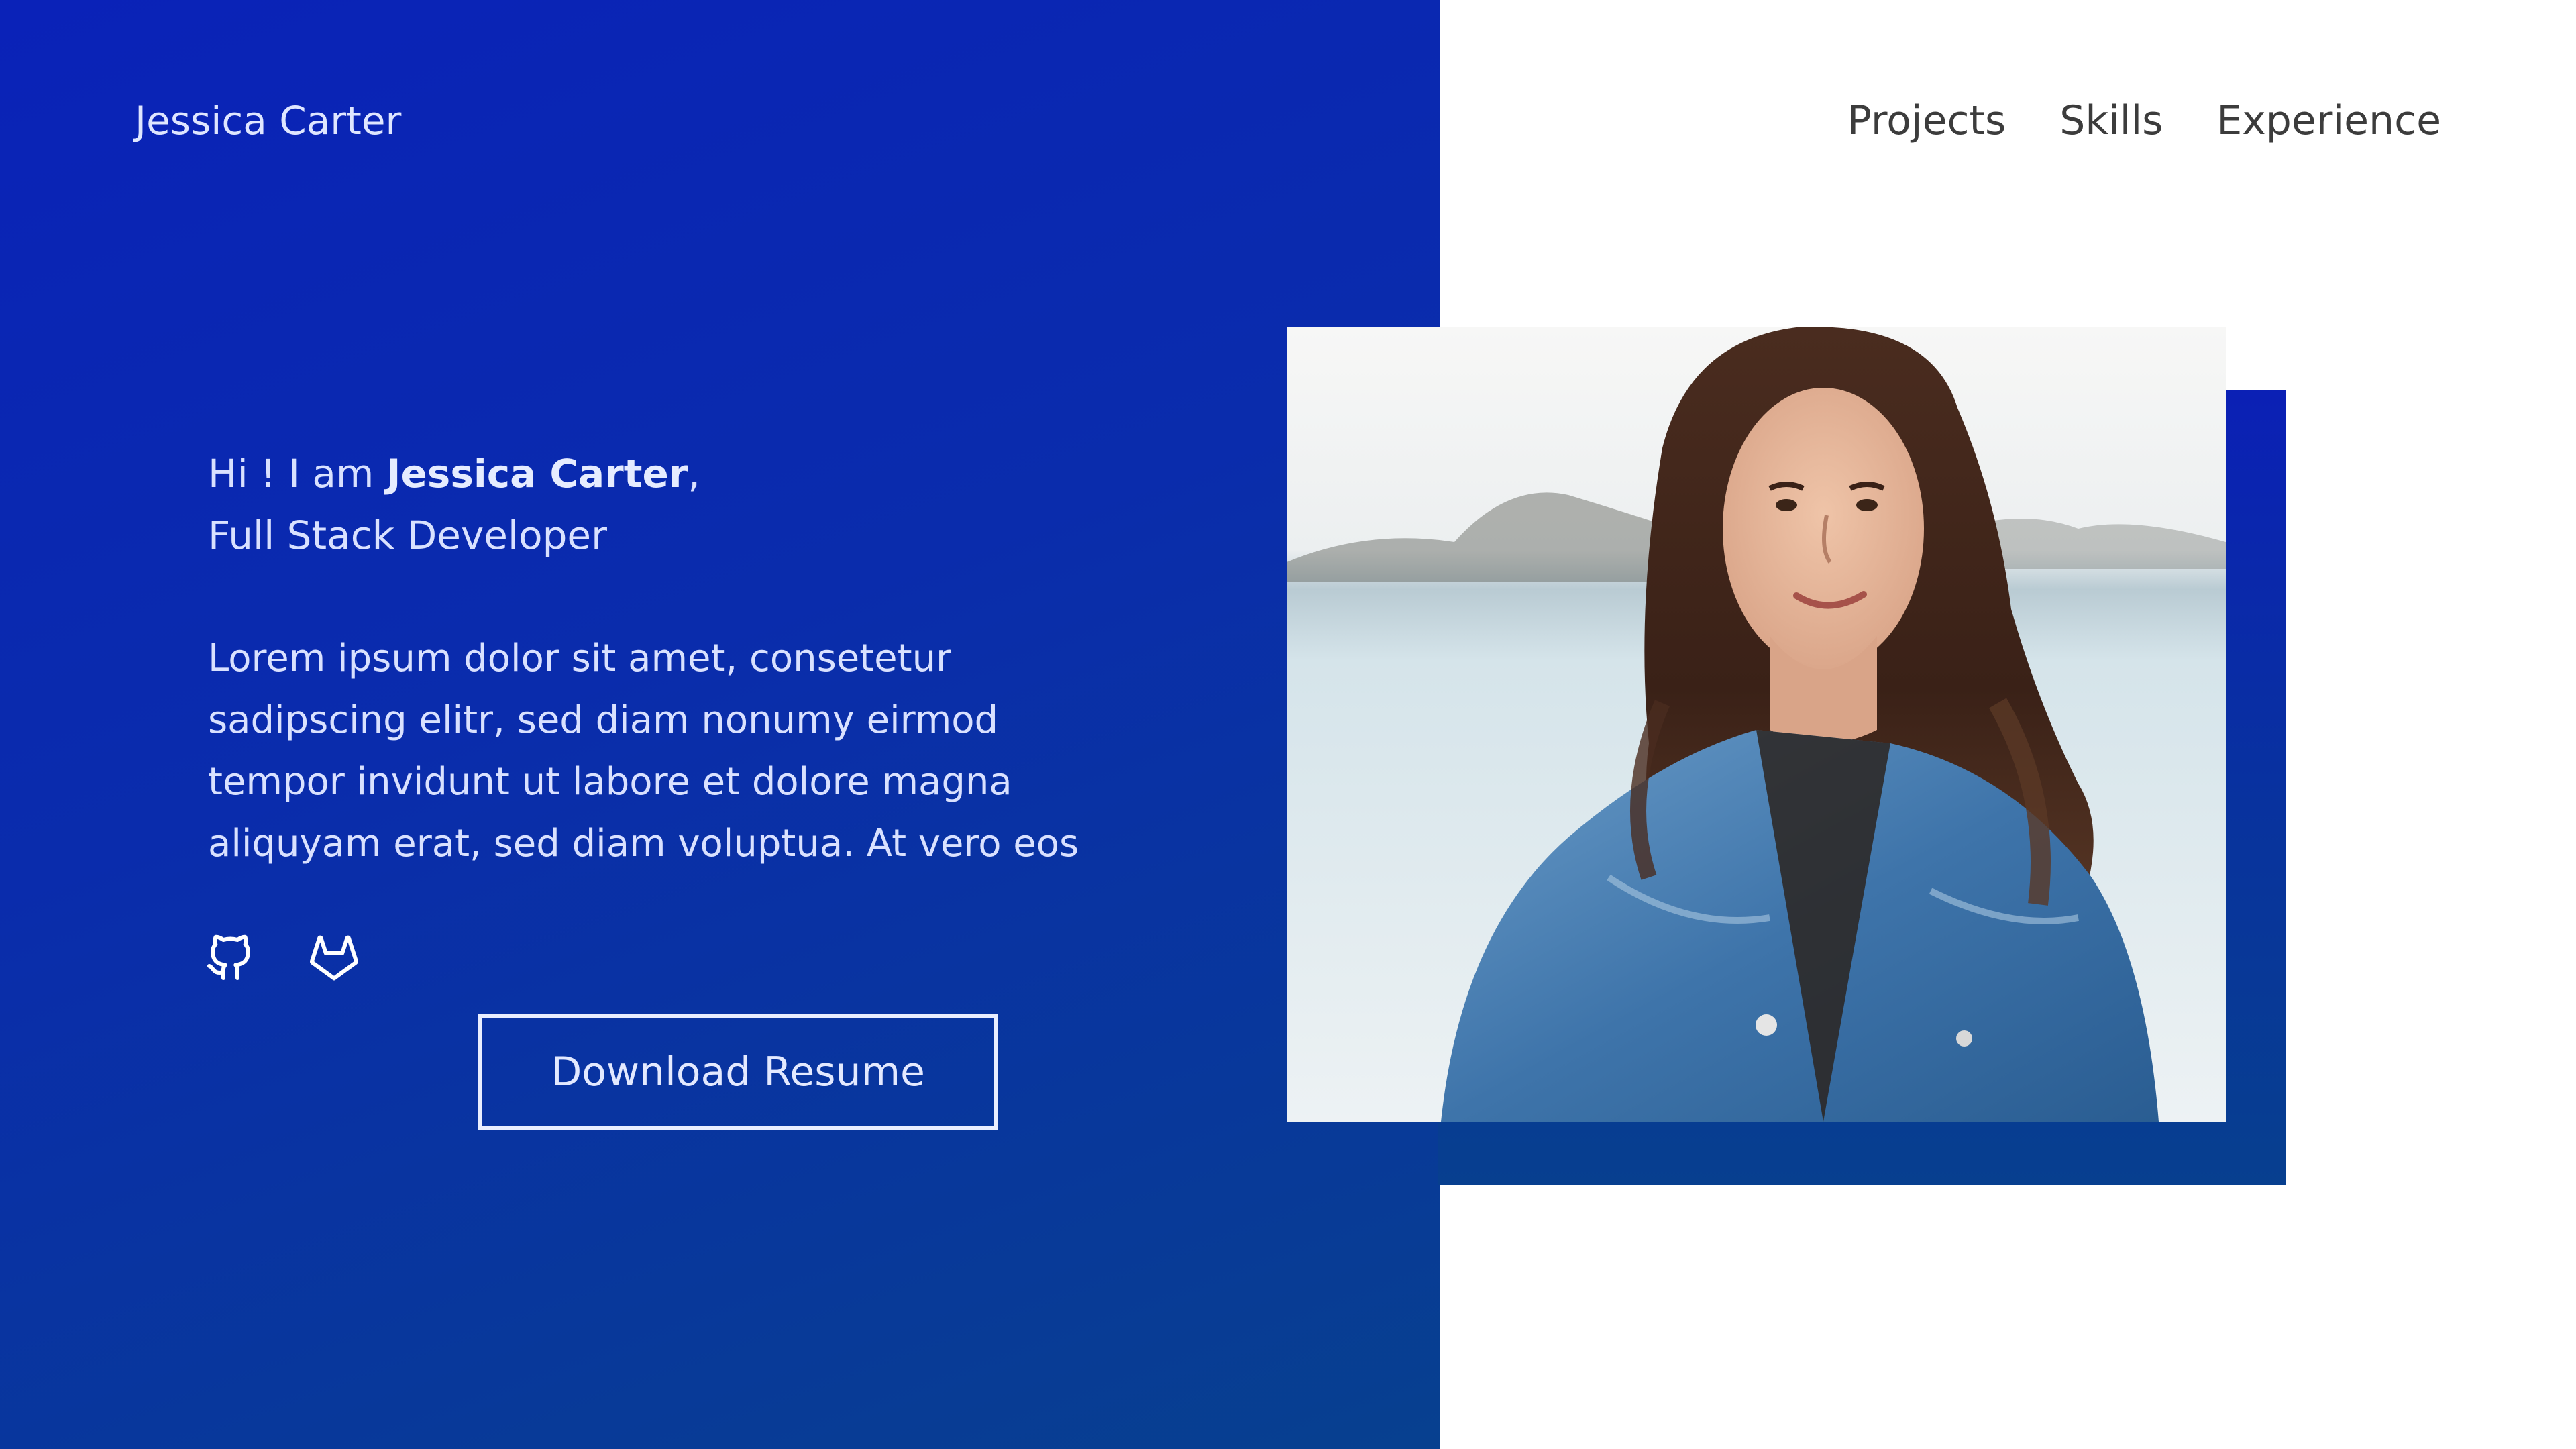 Image resolution: width=2576 pixels, height=1449 pixels. What do you see at coordinates (738, 1072) in the screenshot?
I see `download-resume-button: Download Resume` at bounding box center [738, 1072].